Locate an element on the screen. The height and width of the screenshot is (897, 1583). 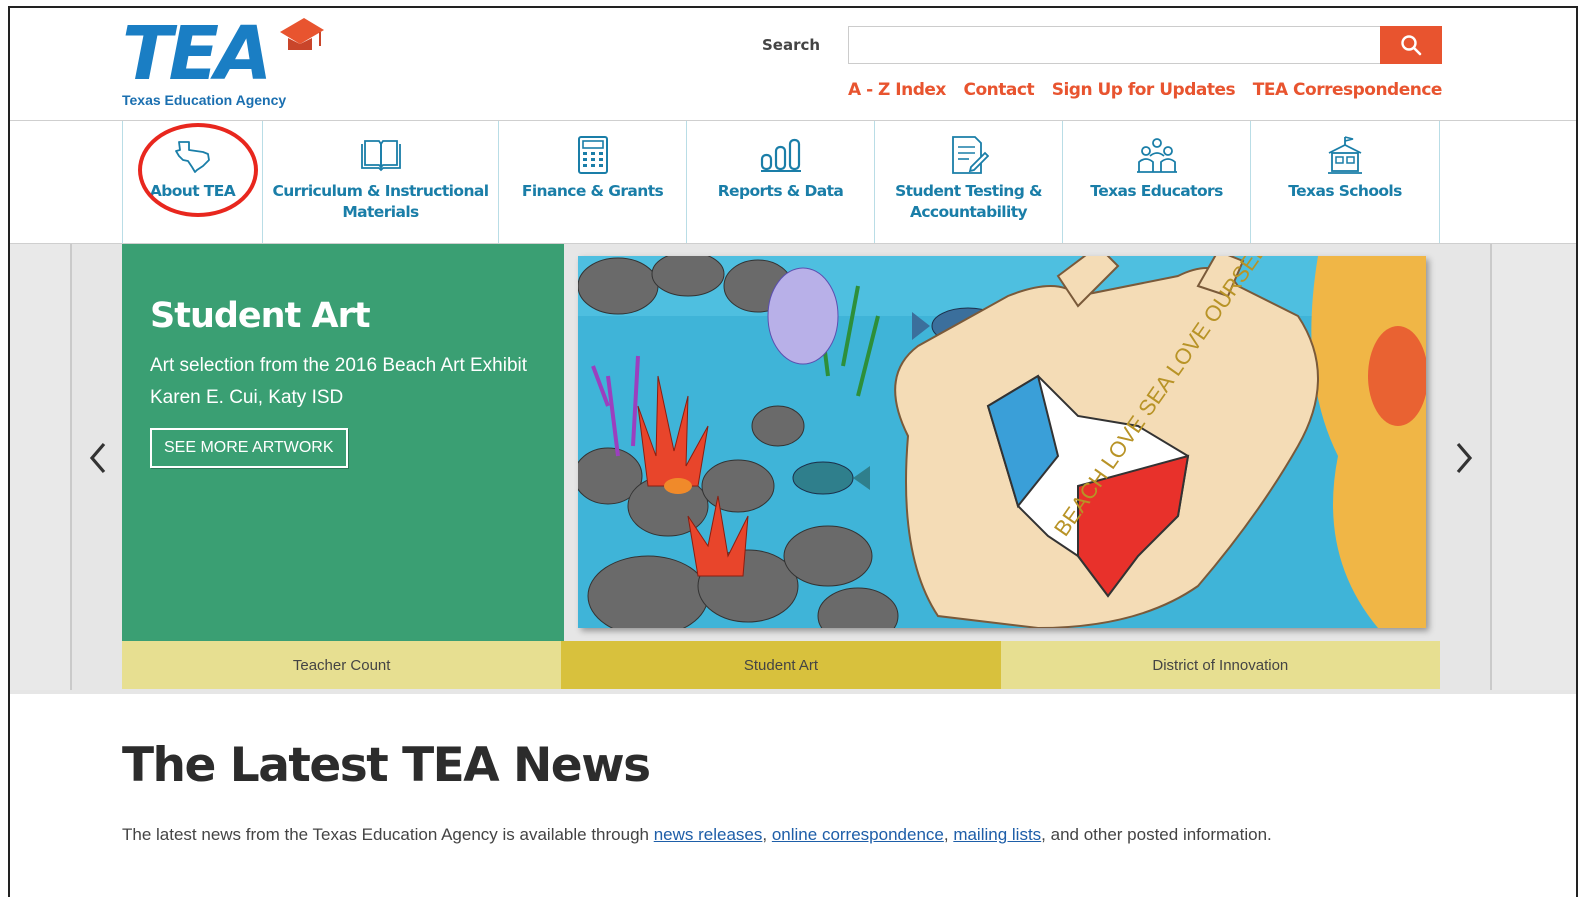
online-correspondence-link: online correspondence is located at coordinates (858, 834).